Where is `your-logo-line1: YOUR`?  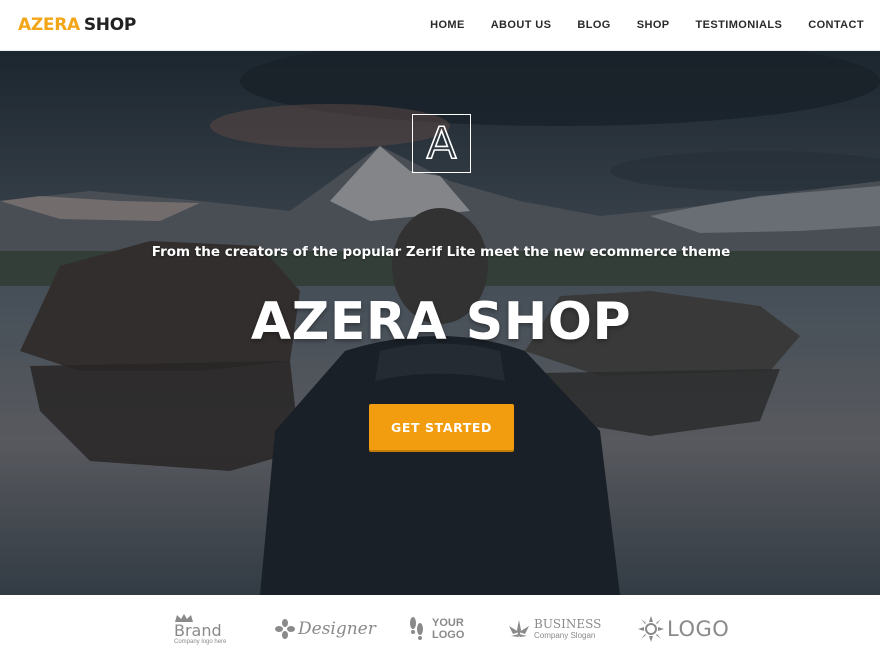 your-logo-line1: YOUR is located at coordinates (448, 623).